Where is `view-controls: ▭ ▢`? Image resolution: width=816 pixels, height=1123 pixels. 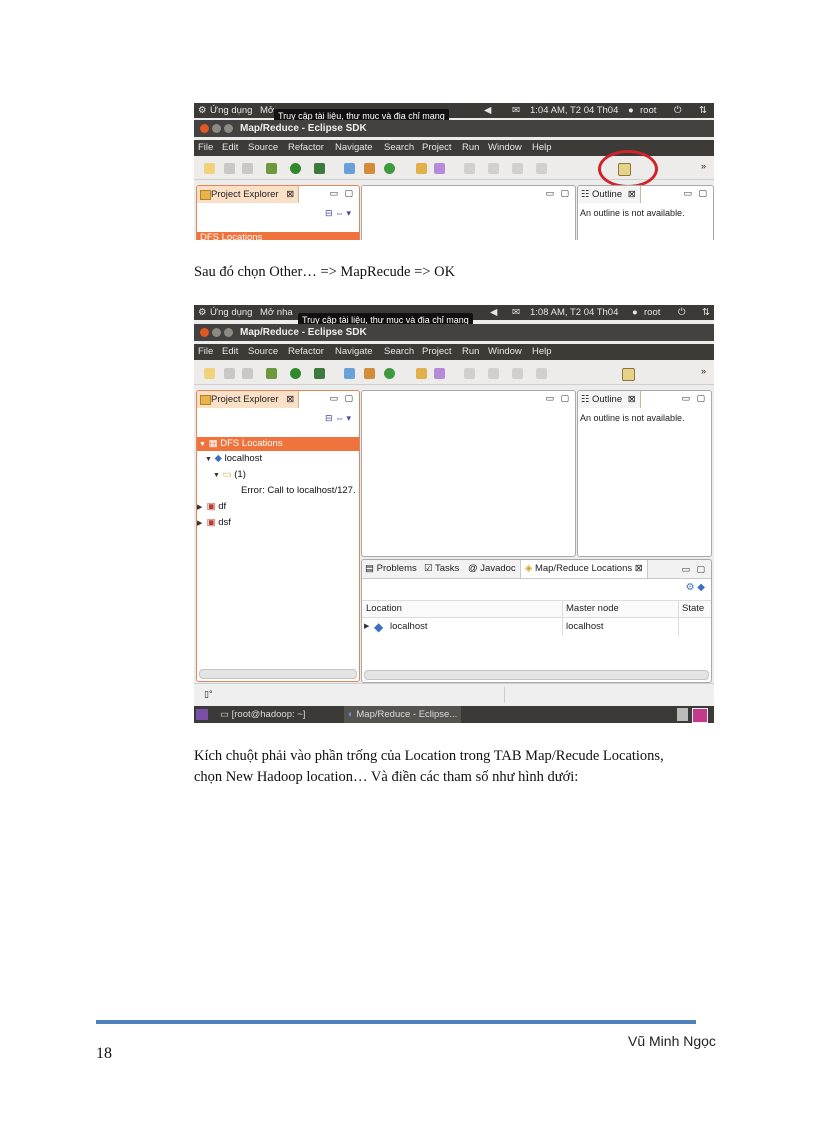 view-controls: ▭ ▢ is located at coordinates (342, 193).